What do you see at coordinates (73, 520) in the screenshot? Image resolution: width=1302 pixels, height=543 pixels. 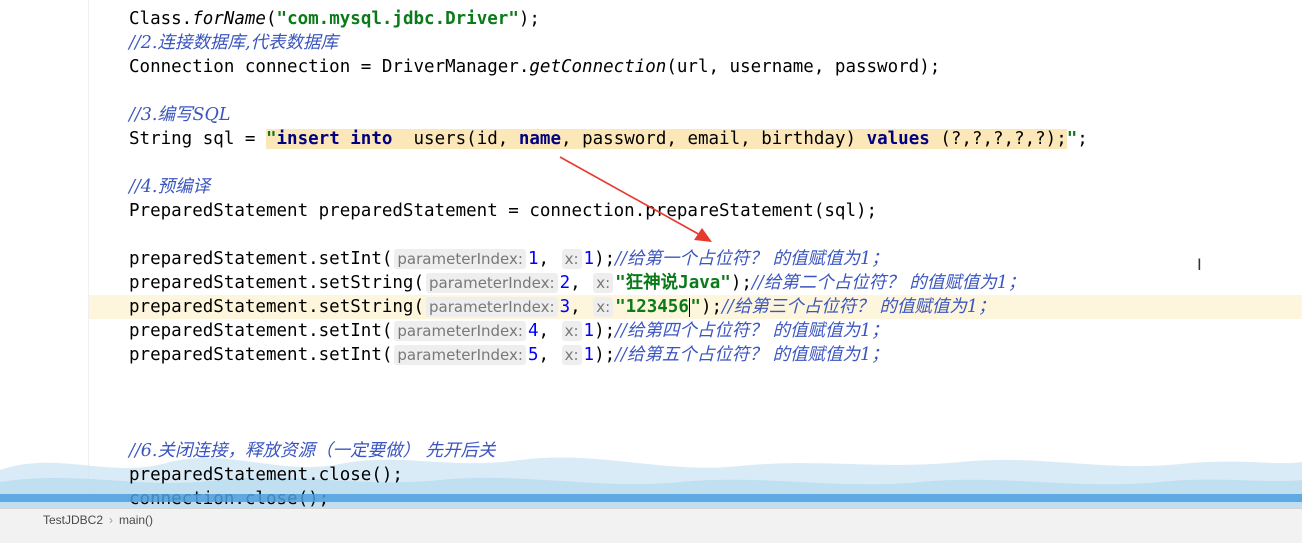 I see `breadcrumb-class: TestJDBC2` at bounding box center [73, 520].